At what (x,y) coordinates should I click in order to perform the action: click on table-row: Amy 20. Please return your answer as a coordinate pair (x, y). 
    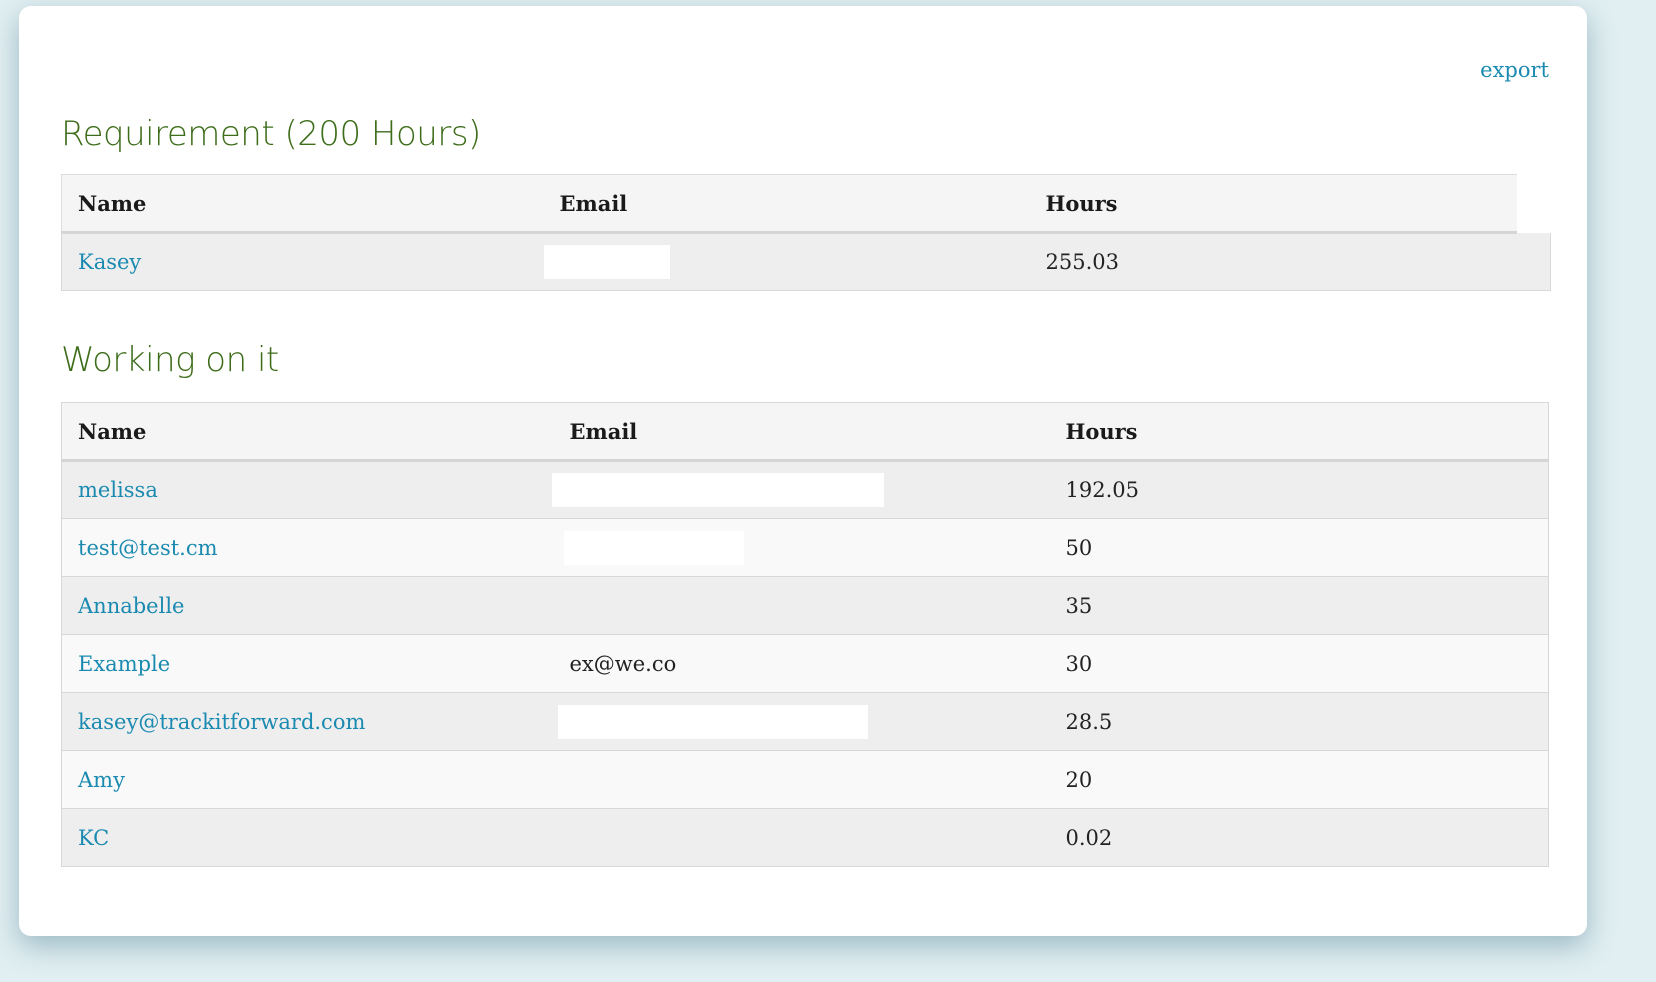
    Looking at the image, I should click on (805, 779).